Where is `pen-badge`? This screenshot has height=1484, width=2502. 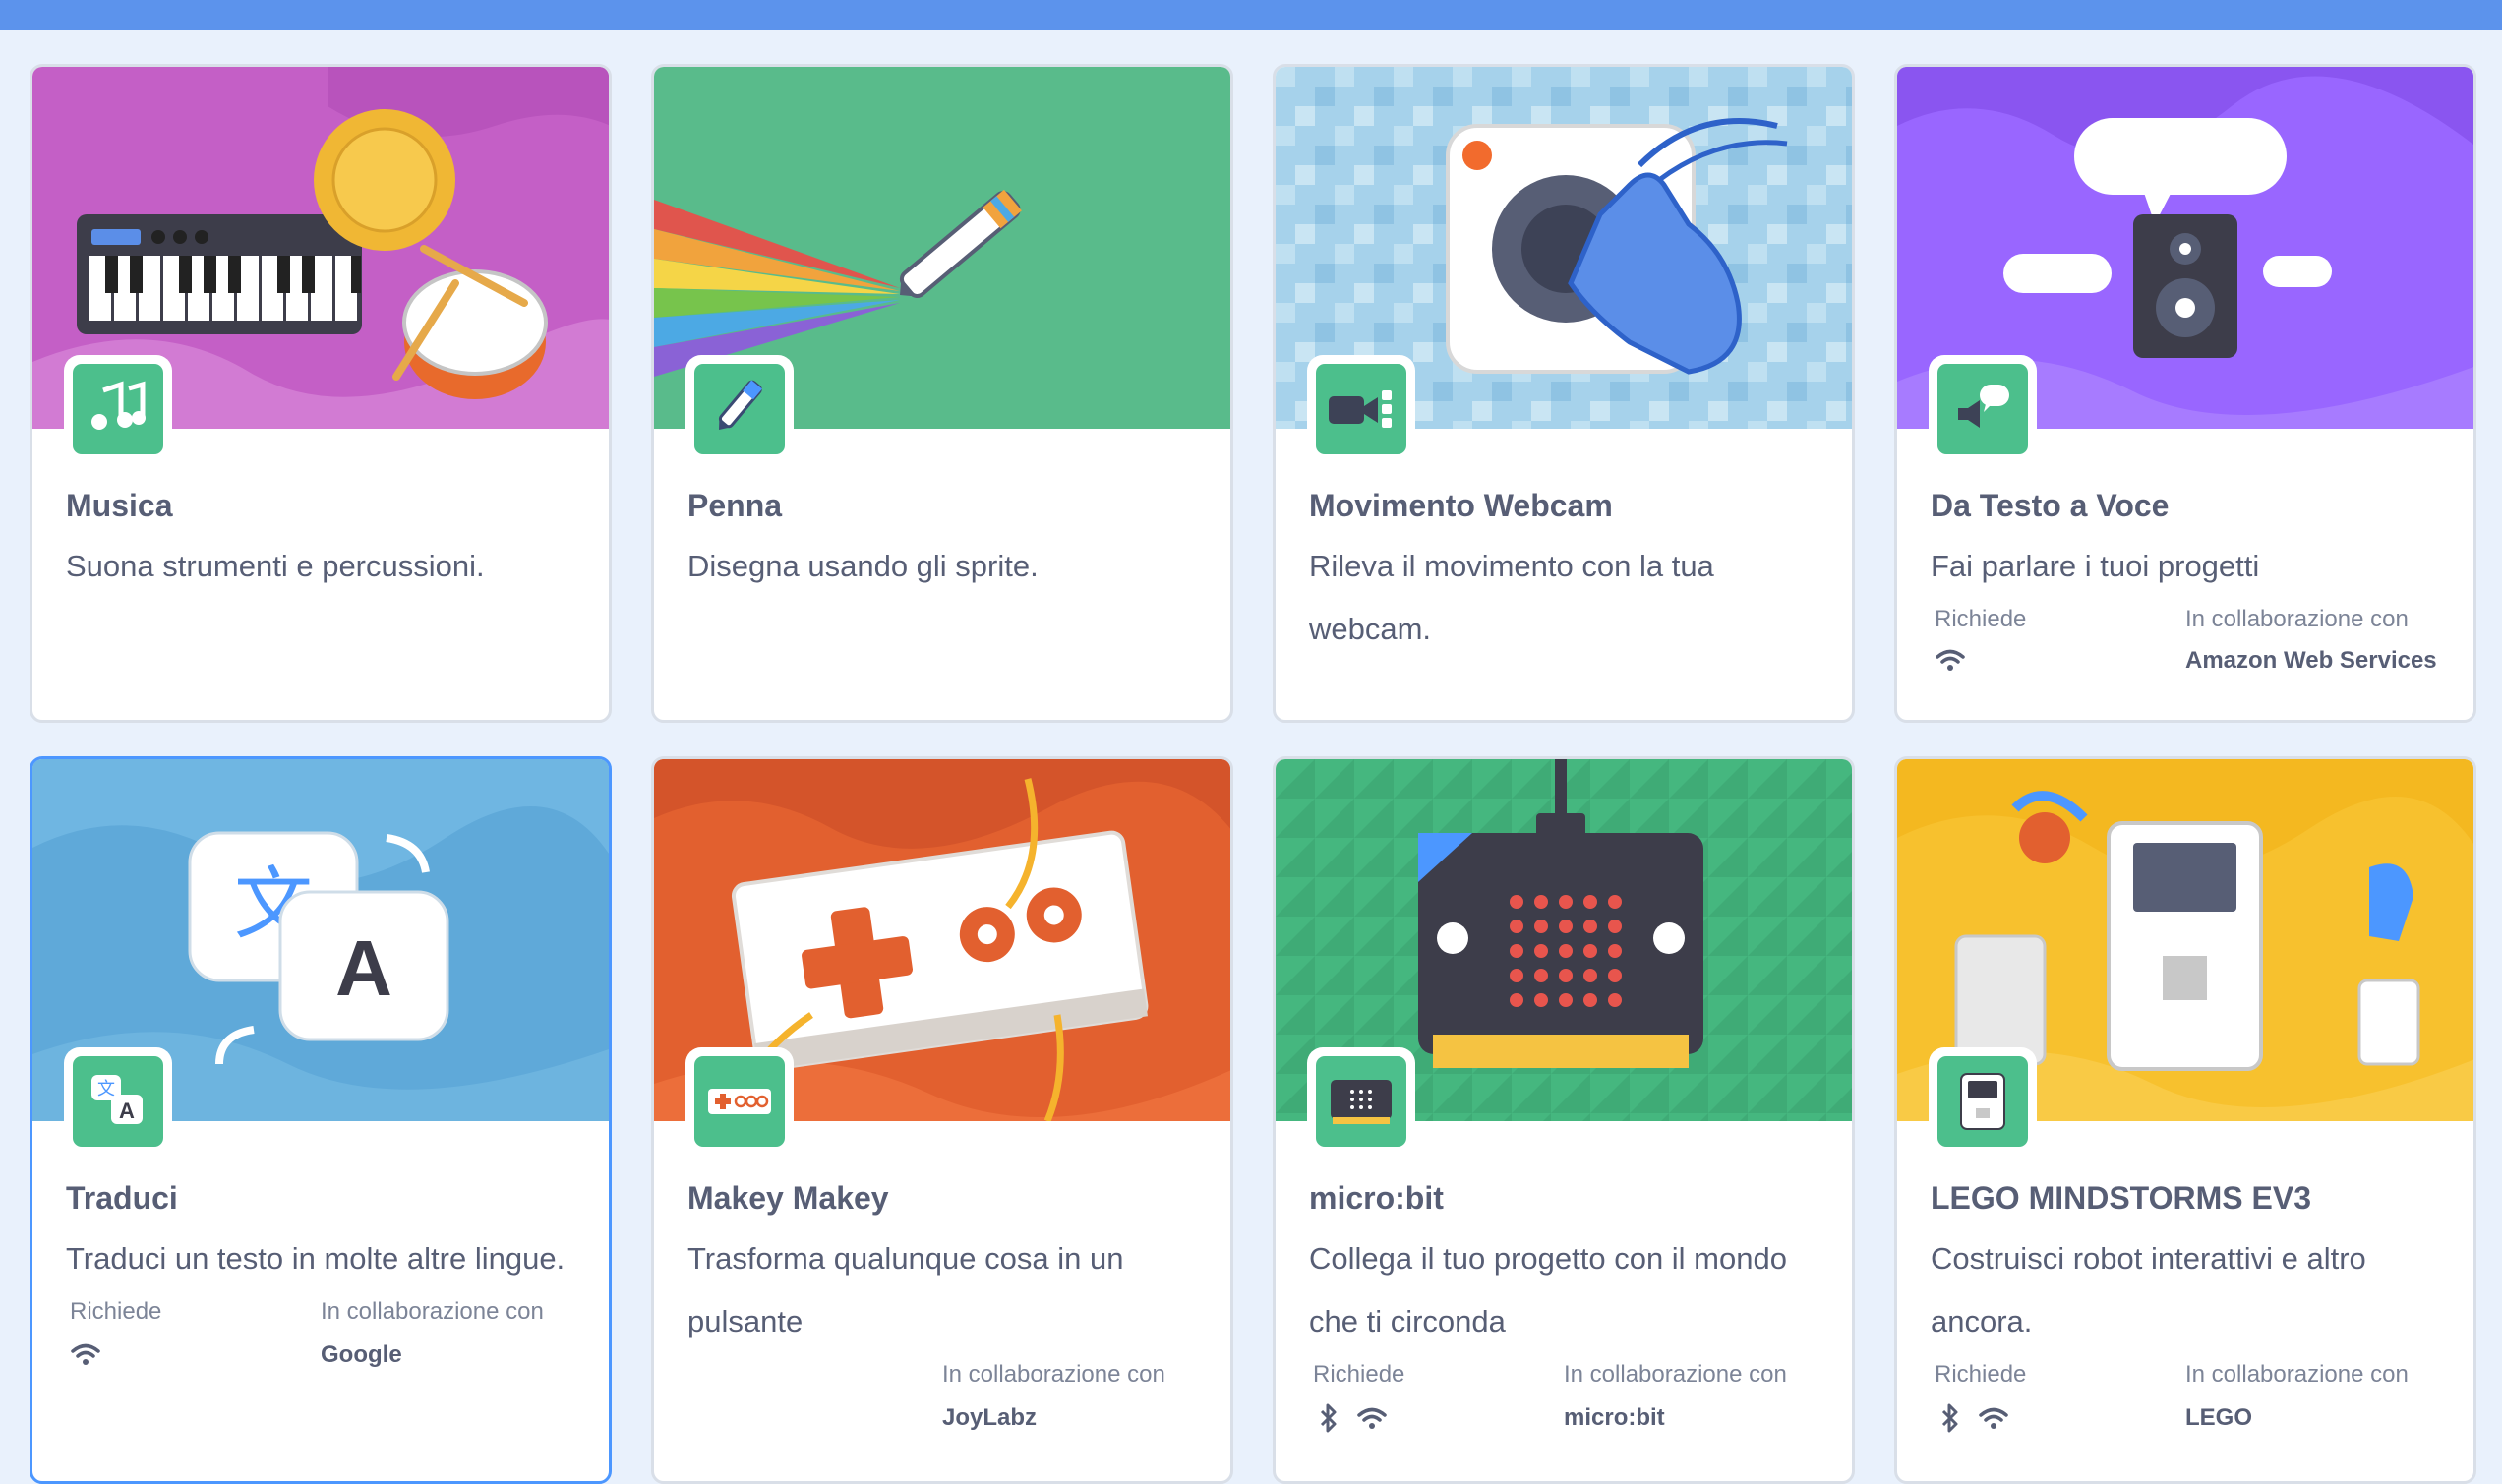
pen-badge is located at coordinates (739, 409).